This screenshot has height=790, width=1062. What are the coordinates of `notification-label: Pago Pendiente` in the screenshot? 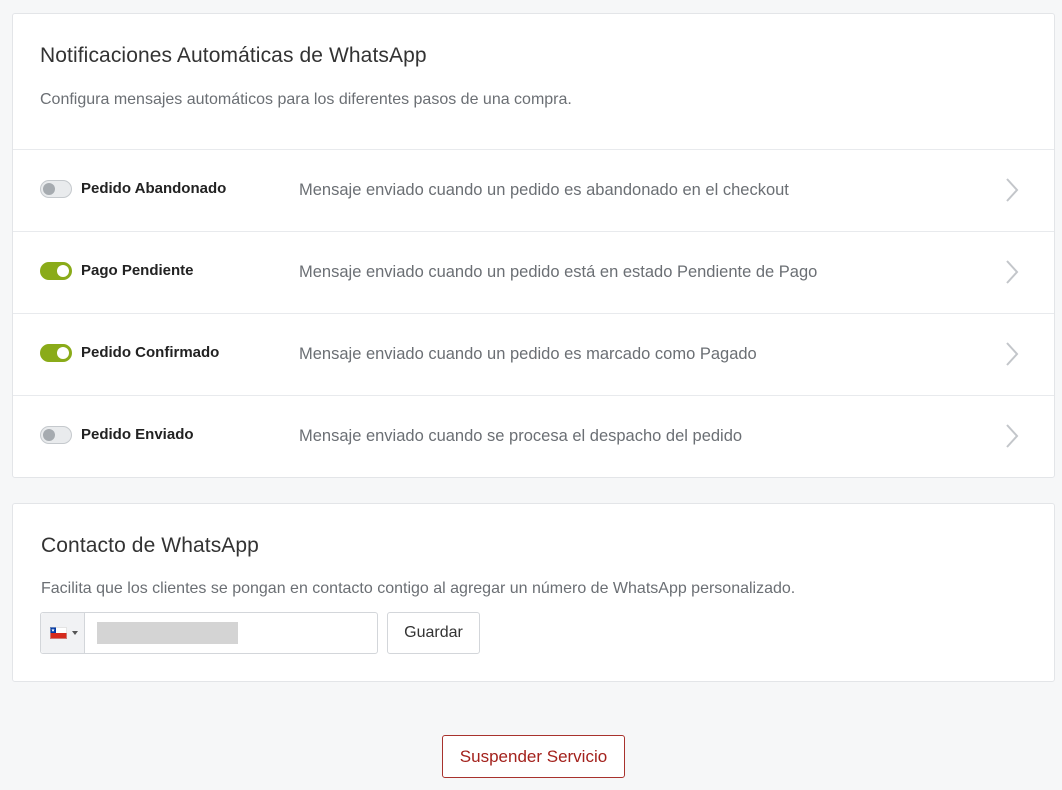 It's located at (137, 270).